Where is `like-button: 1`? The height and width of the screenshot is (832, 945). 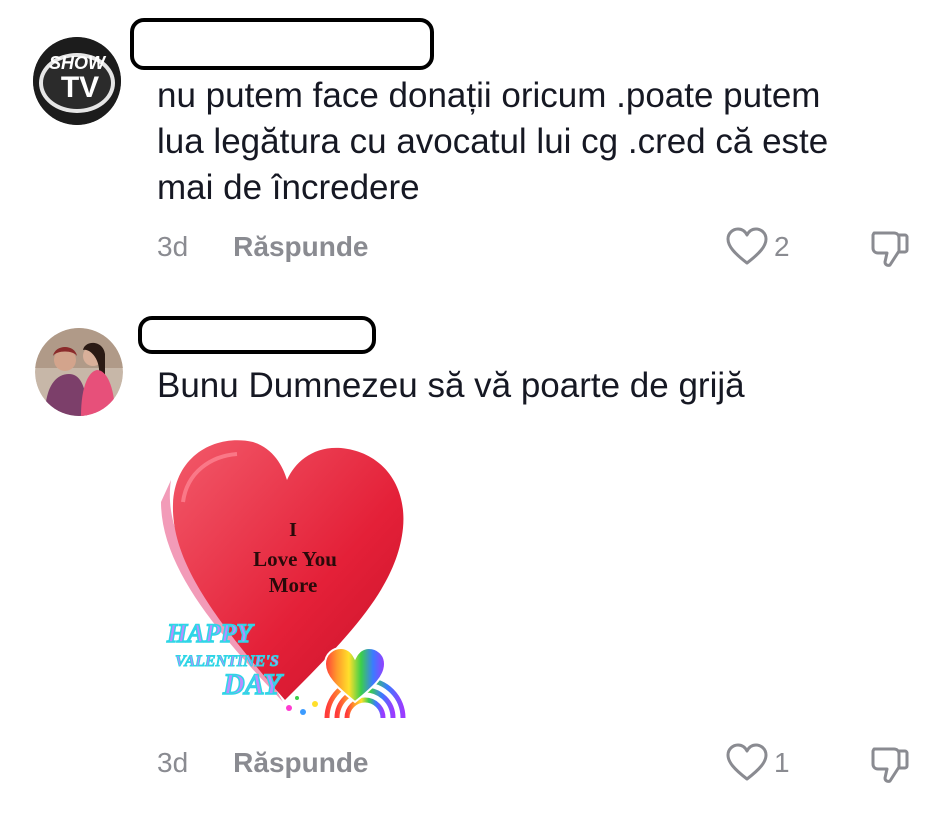 like-button: 1 is located at coordinates (758, 763).